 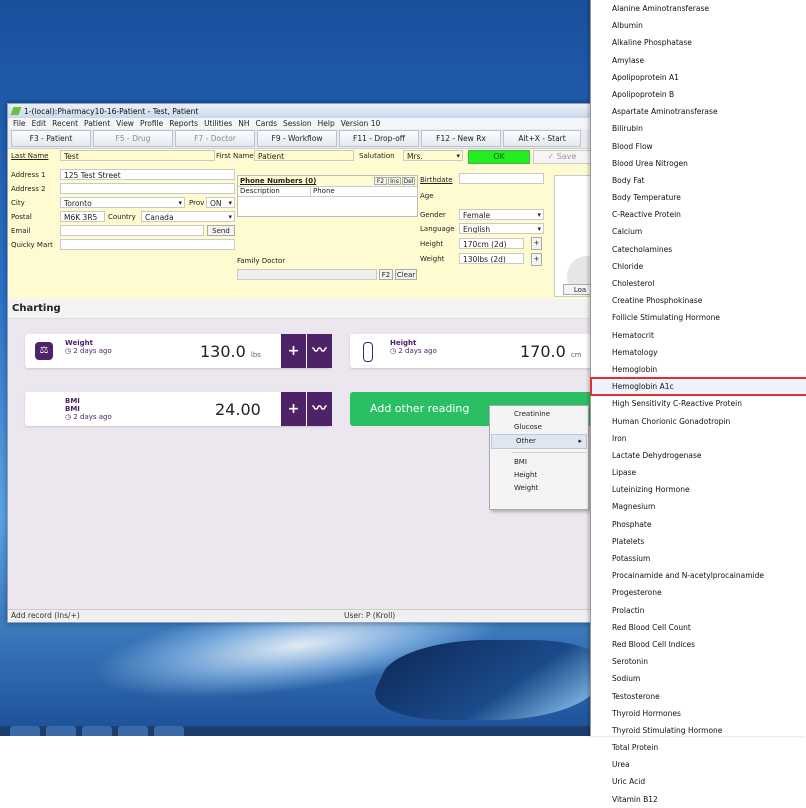 What do you see at coordinates (297, 123) in the screenshot?
I see `menu-session: Session` at bounding box center [297, 123].